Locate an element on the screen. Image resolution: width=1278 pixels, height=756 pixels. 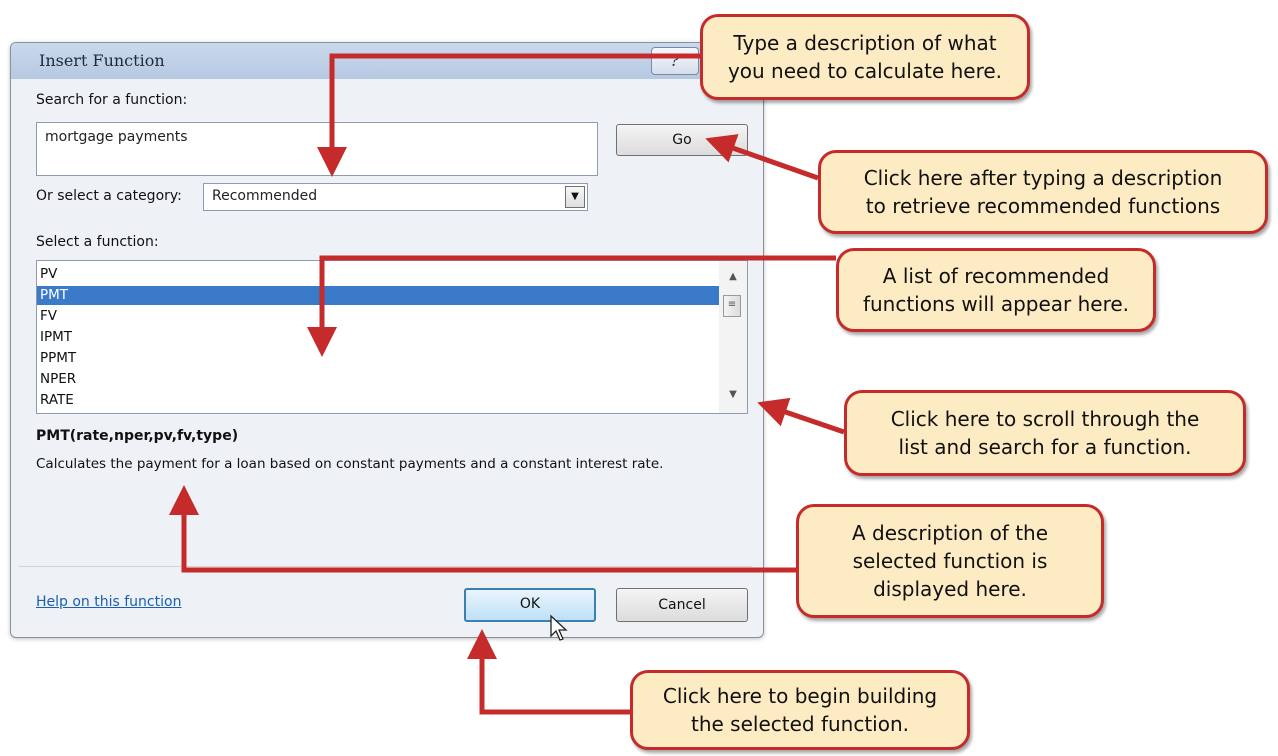
arrow-to-description is located at coordinates (483, 529).